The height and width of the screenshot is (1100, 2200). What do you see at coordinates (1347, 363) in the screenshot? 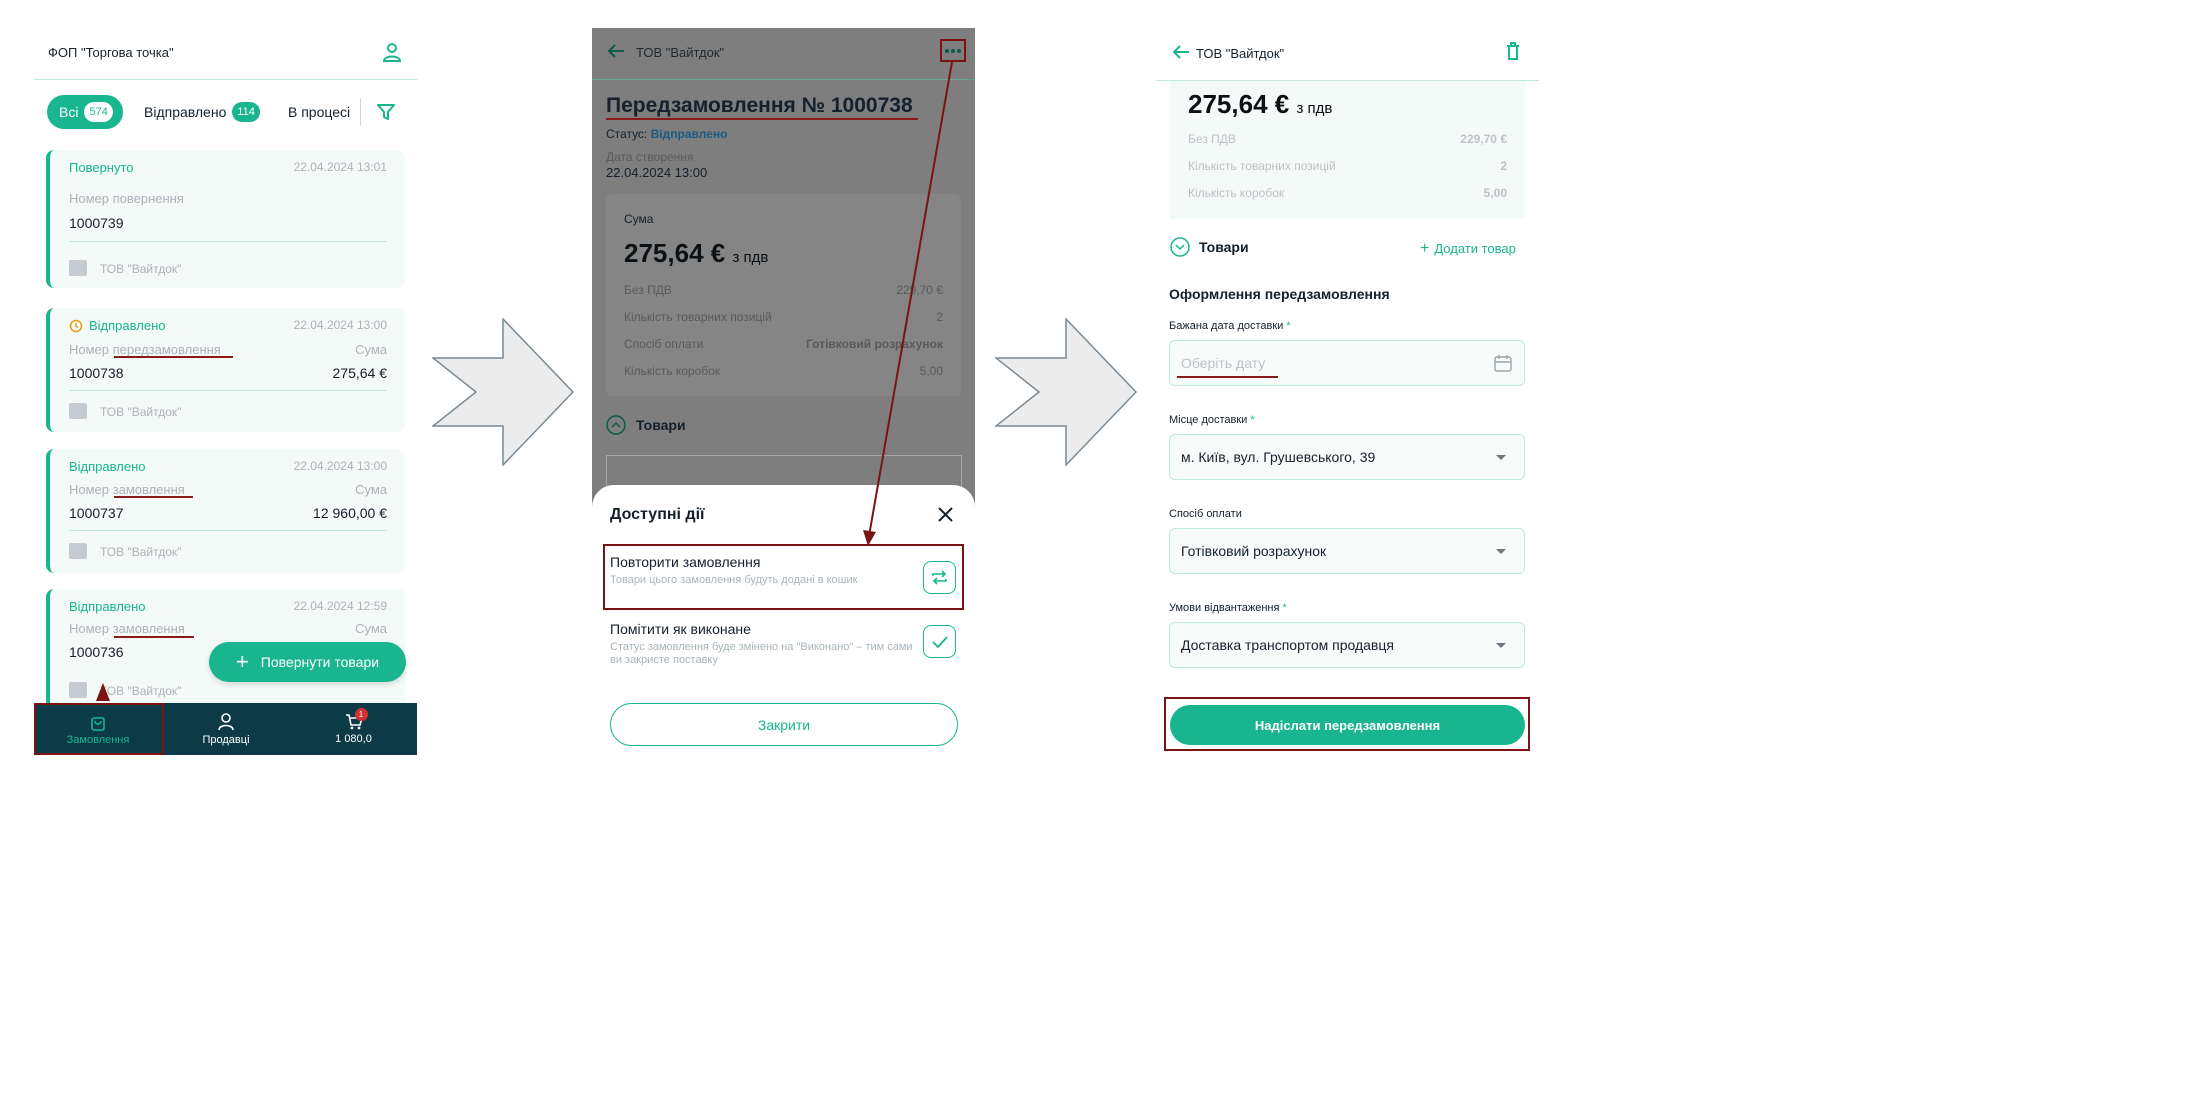
I see `date-field: Оберіть дату` at bounding box center [1347, 363].